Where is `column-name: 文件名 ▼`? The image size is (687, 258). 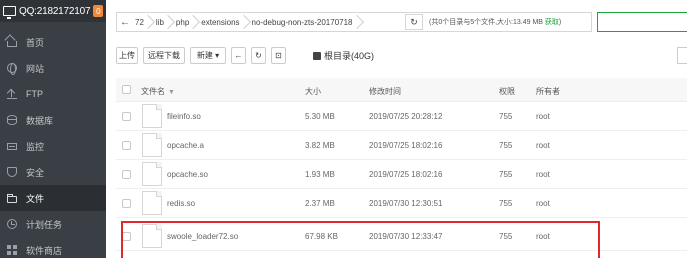
column-name: 文件名 ▼ is located at coordinates (158, 91).